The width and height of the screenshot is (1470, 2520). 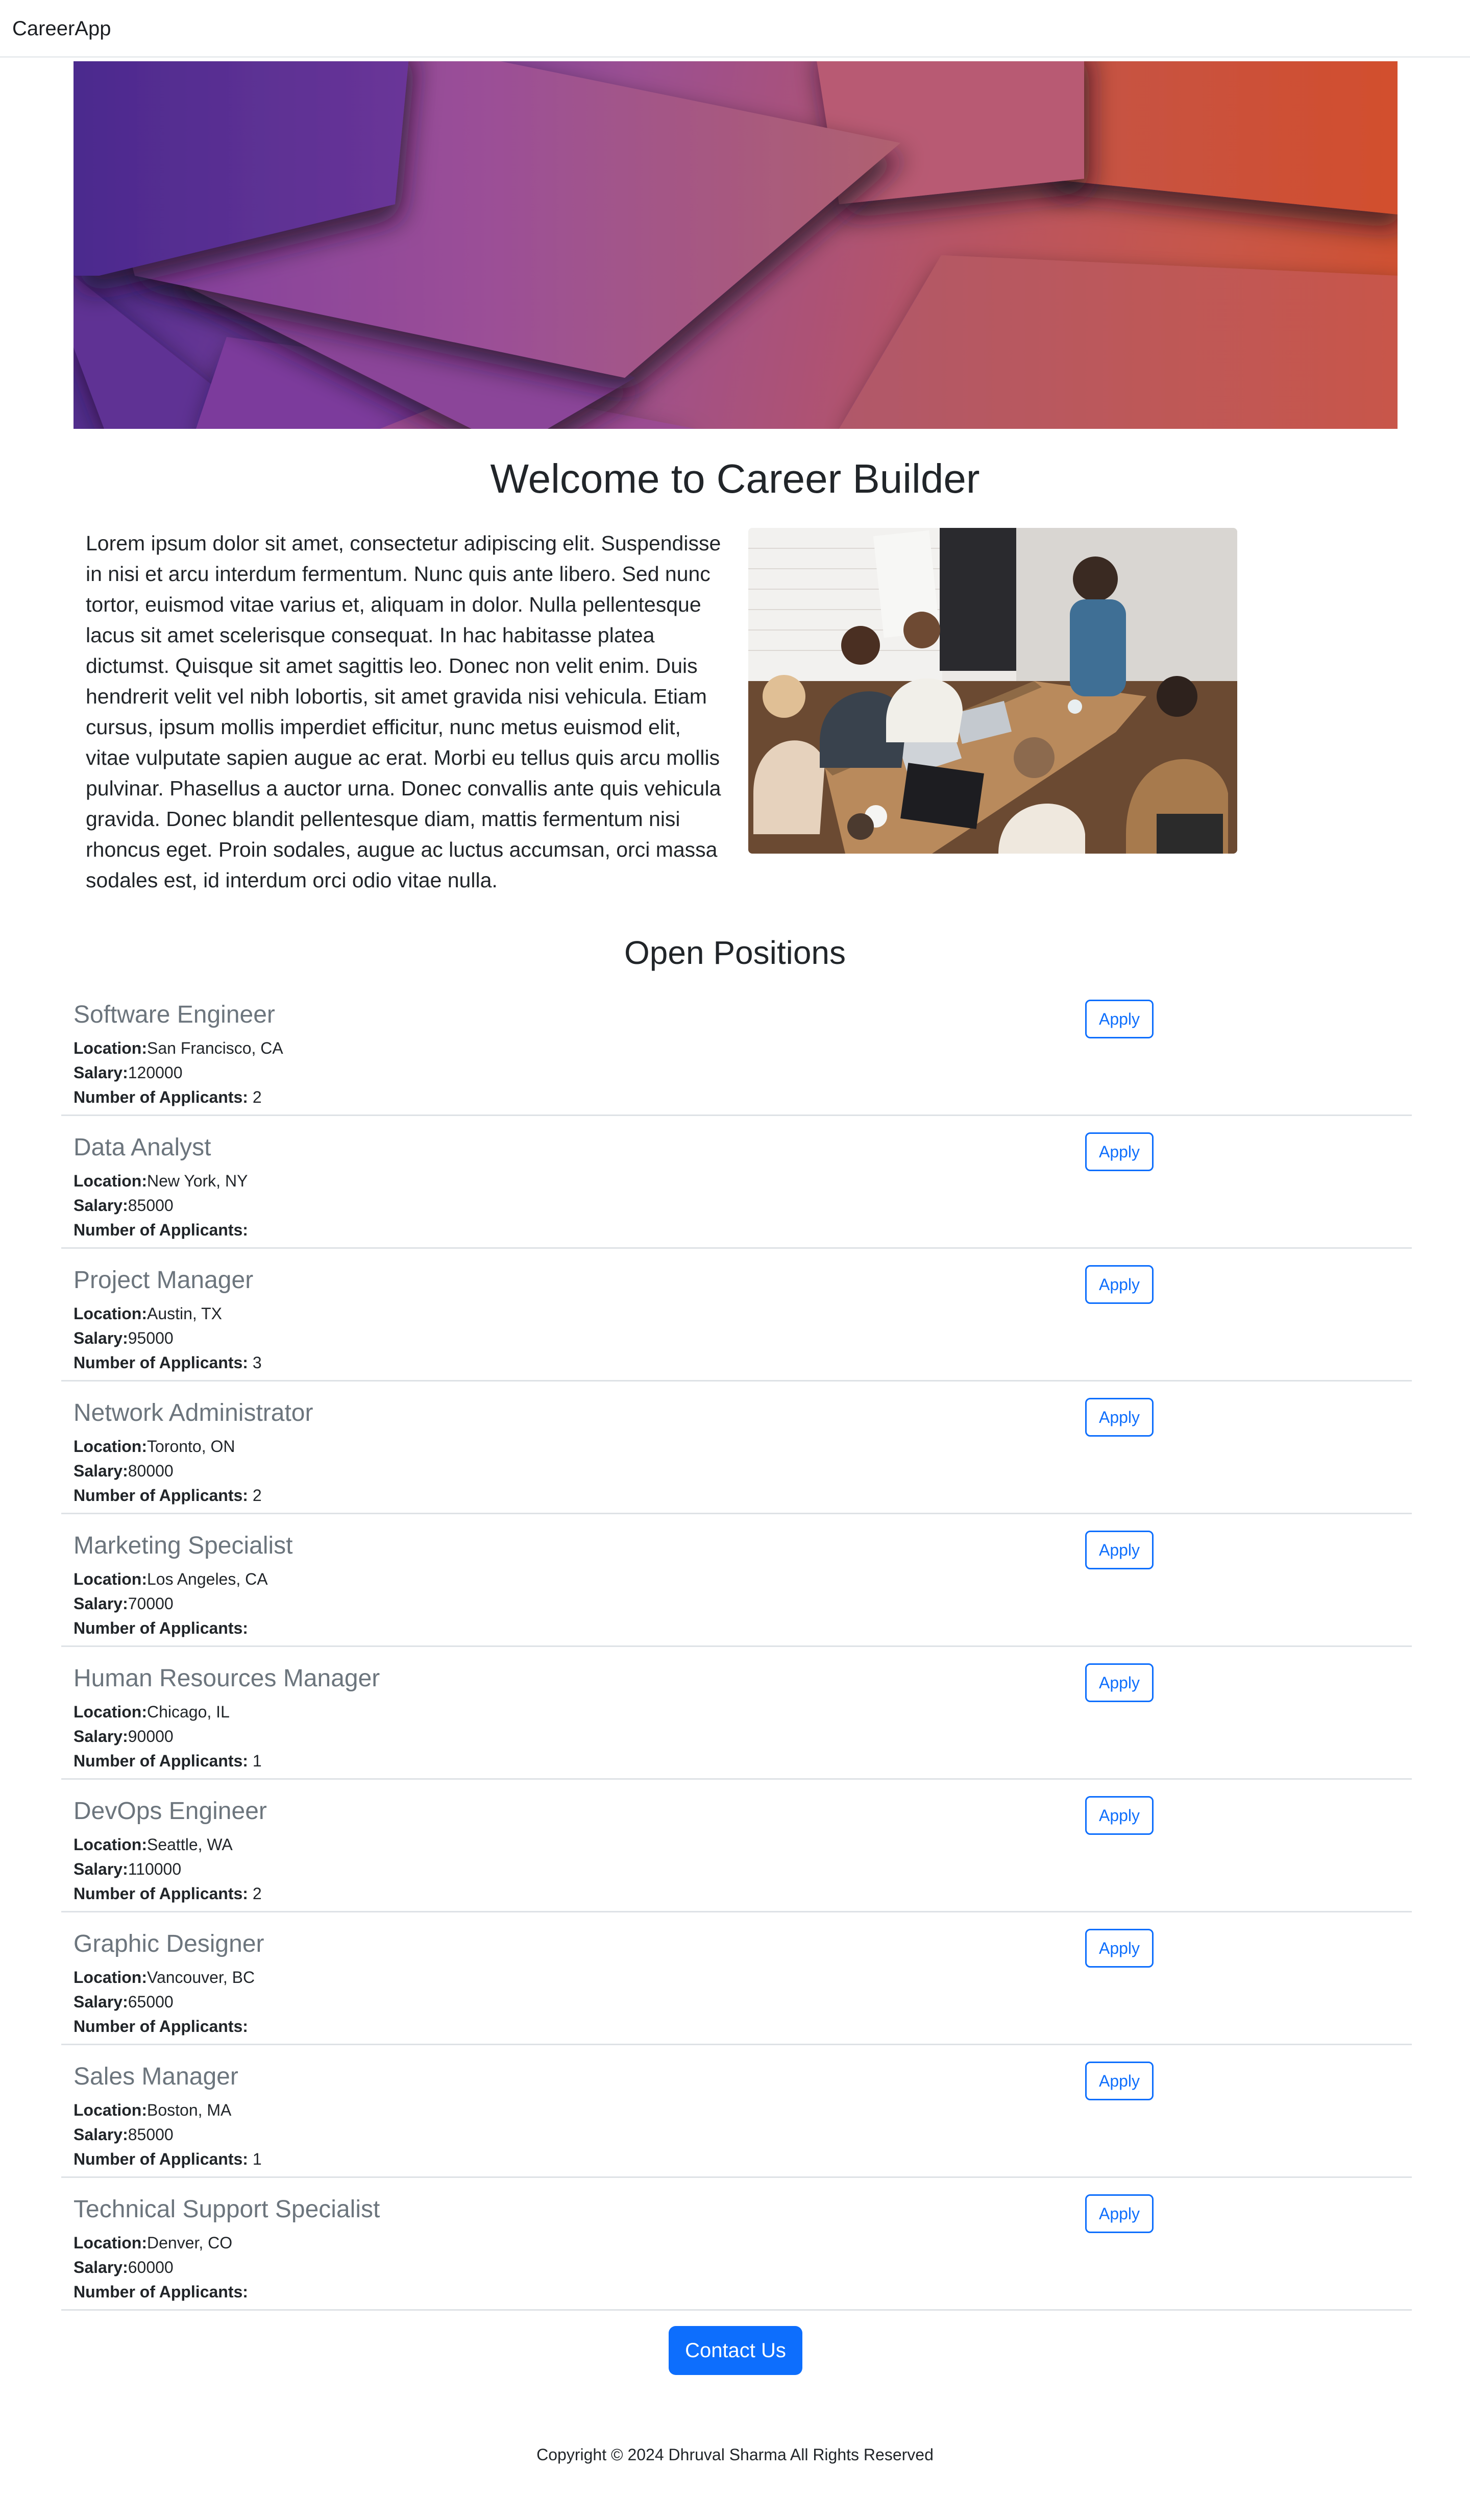 What do you see at coordinates (174, 1014) in the screenshot?
I see `job-title: Software Engineer` at bounding box center [174, 1014].